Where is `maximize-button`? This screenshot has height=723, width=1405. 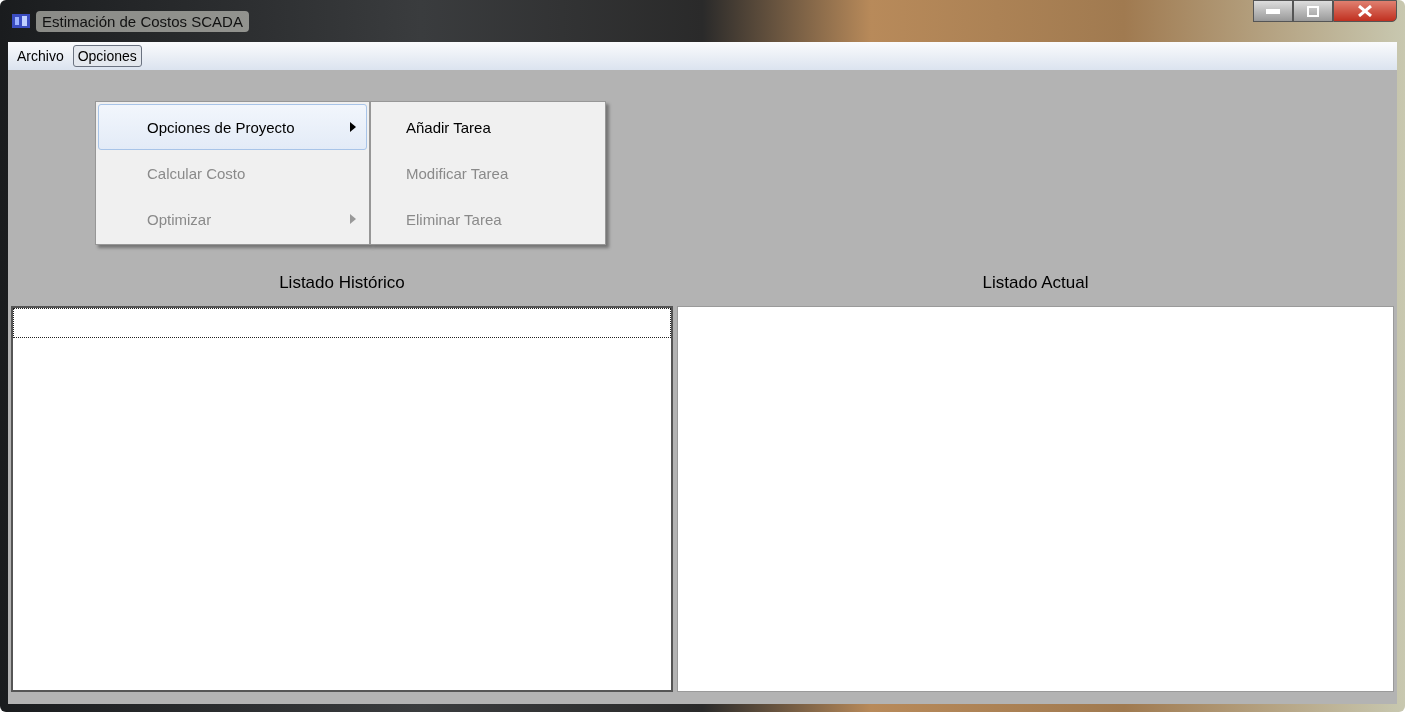
maximize-button is located at coordinates (1313, 11).